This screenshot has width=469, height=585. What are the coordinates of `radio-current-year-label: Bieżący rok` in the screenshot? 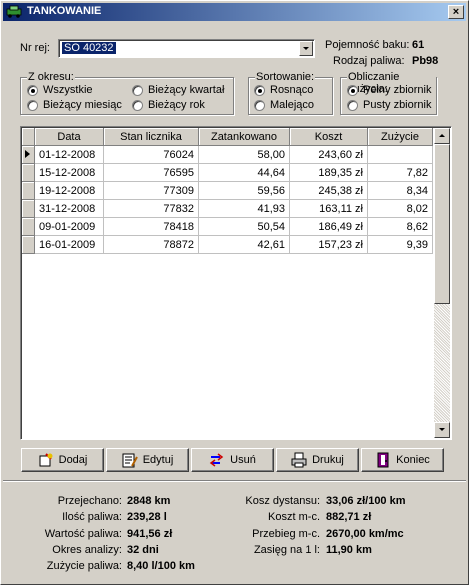 It's located at (176, 105).